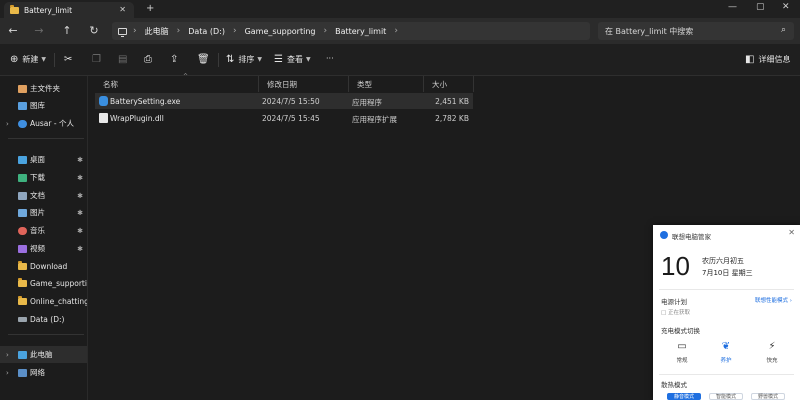 The height and width of the screenshot is (400, 800). I want to click on breadcrumb-game-supporting: Game_supporting, so click(280, 31).